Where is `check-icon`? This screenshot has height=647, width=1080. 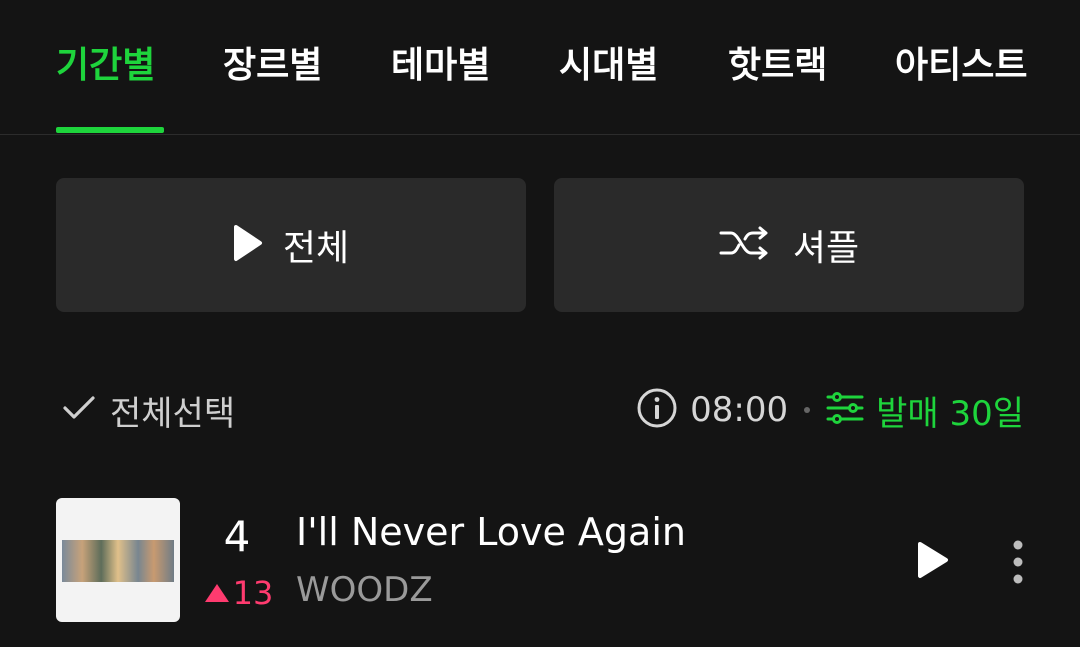 check-icon is located at coordinates (79, 410).